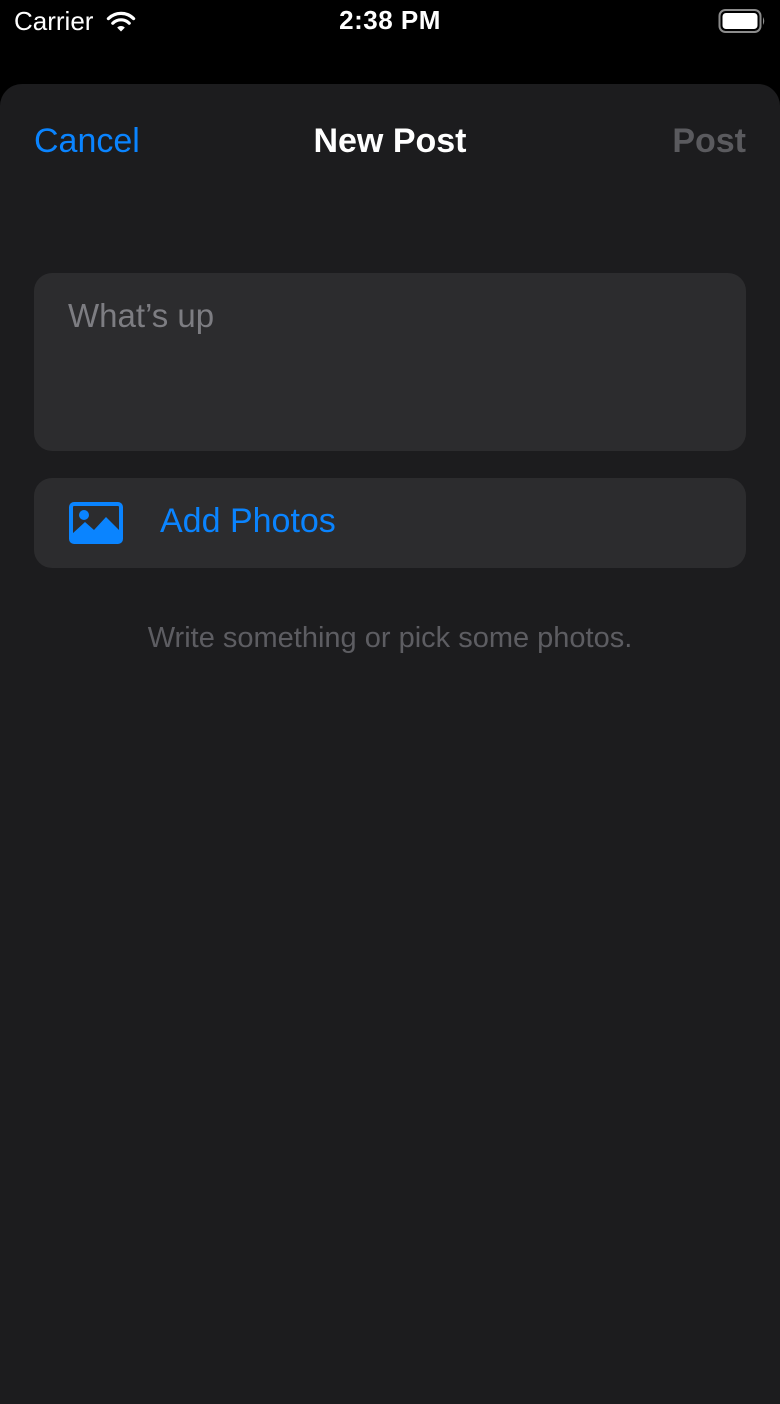 This screenshot has height=1404, width=780. I want to click on add-photos-button: Add Photos, so click(390, 523).